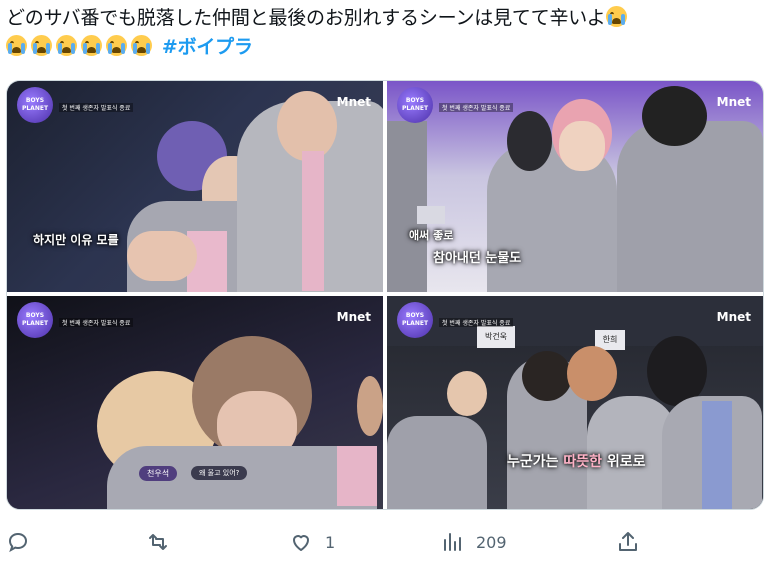  I want to click on tweet-text: どのサバ番でも脱落した仲間と最後のお別れするシーンは見てて辛いよ #ボイプラ, so click(388, 33).